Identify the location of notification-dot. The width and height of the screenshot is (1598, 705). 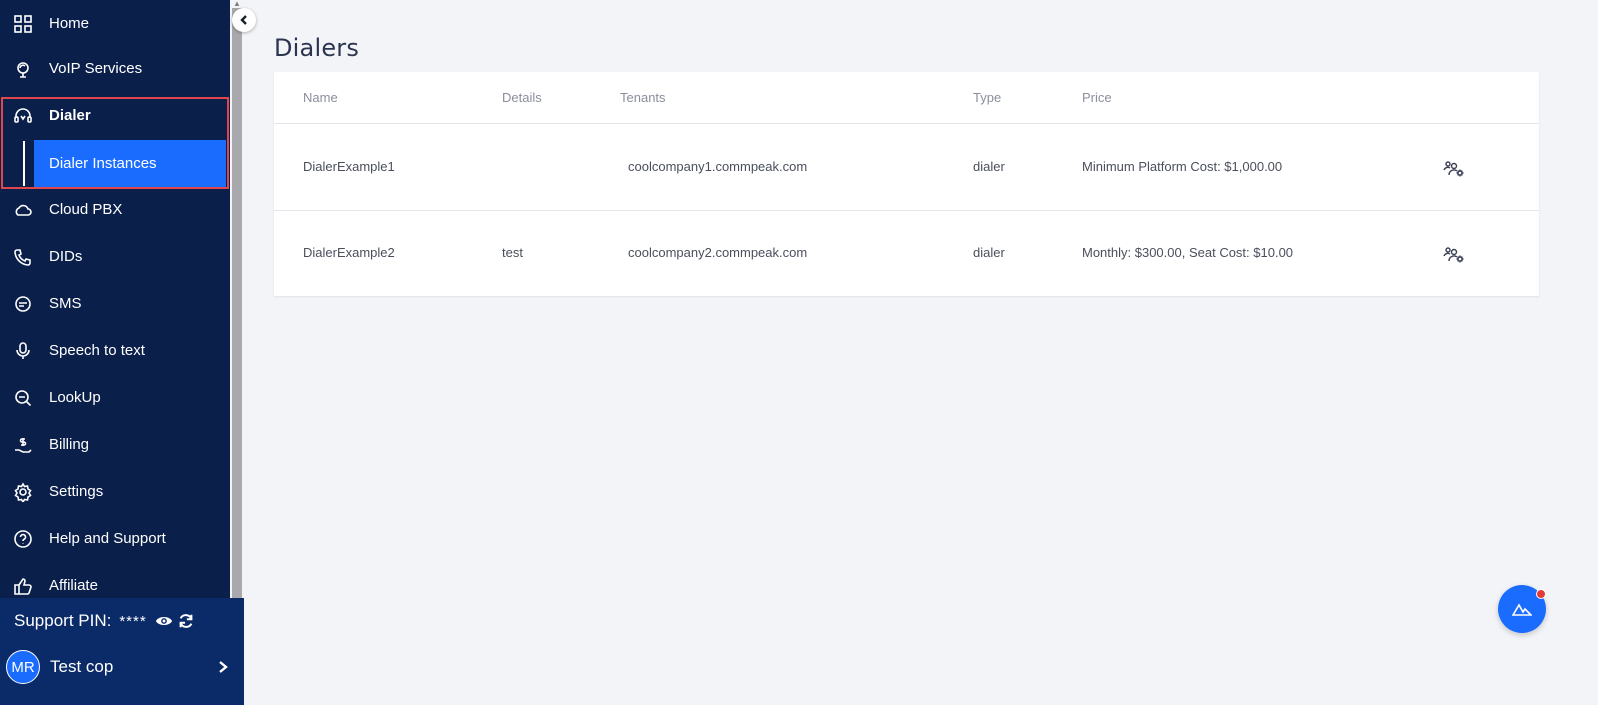
(1541, 594).